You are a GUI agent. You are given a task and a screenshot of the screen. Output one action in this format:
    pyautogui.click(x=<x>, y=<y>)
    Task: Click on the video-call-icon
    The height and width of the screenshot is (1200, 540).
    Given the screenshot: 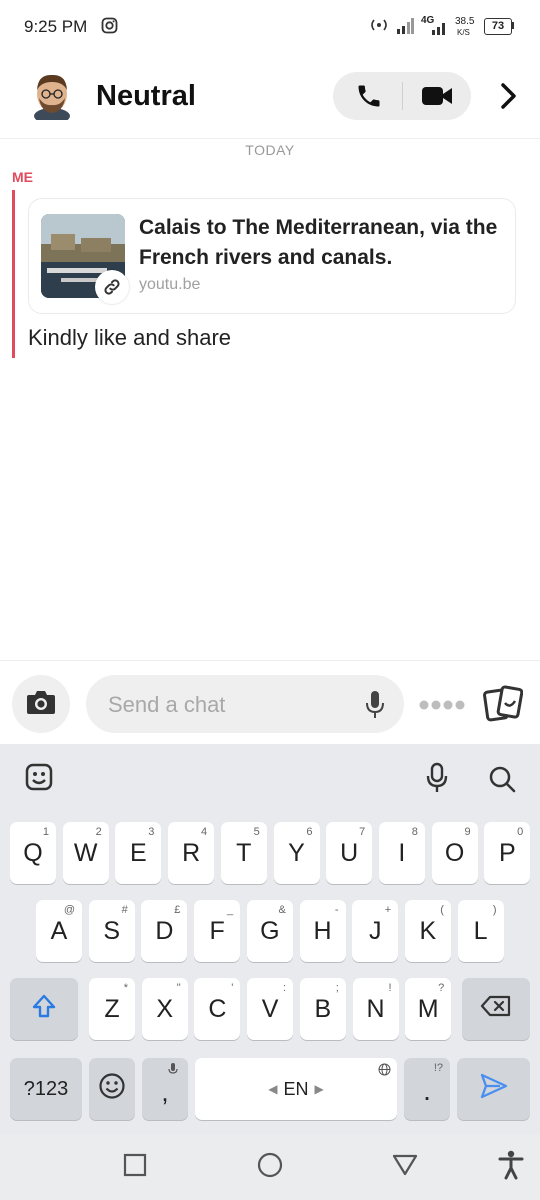 What is the action you would take?
    pyautogui.click(x=437, y=98)
    